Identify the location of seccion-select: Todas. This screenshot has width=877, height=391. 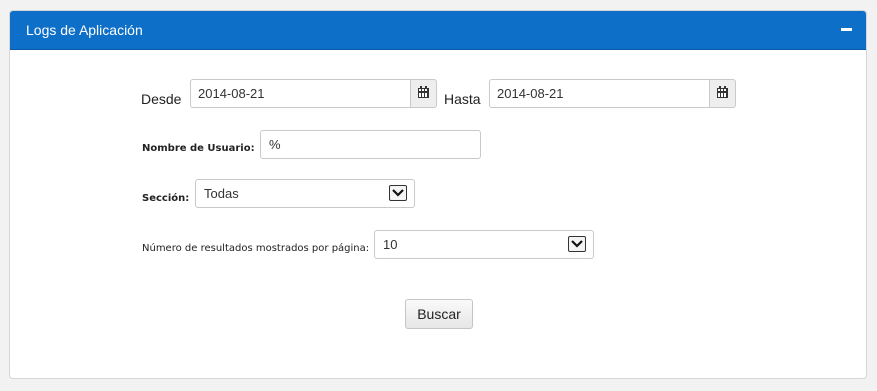
(305, 193).